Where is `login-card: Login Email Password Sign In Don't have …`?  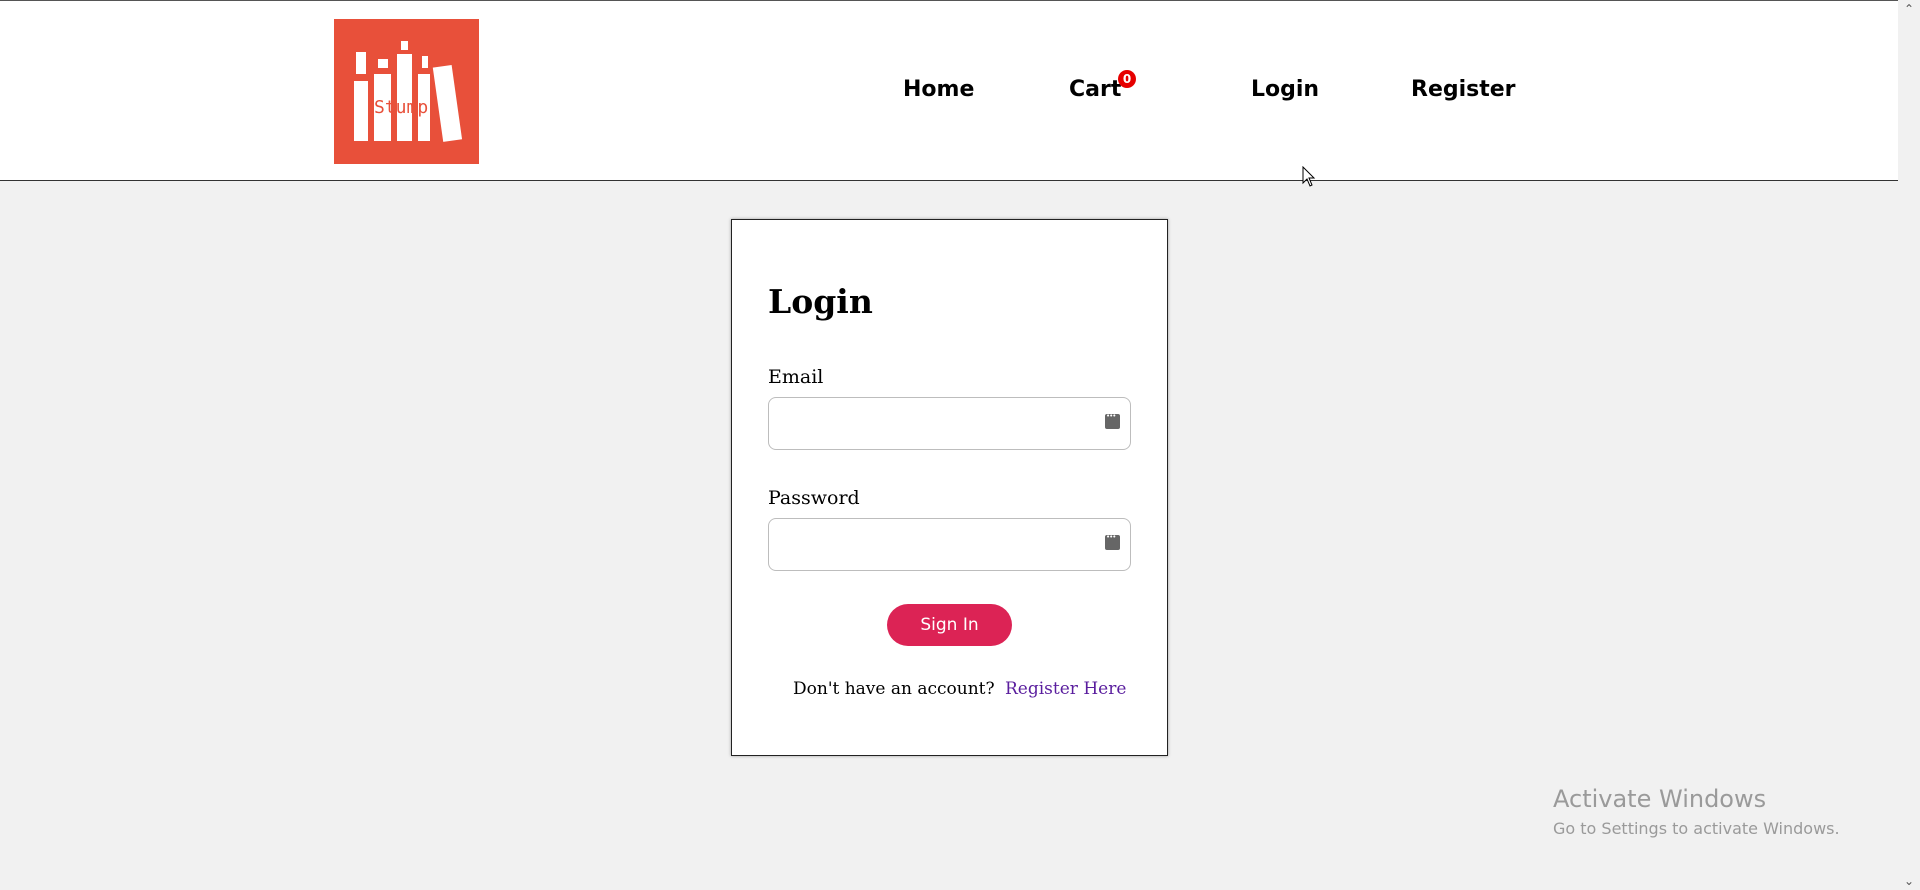
login-card: Login Email Password Sign In Don't have … is located at coordinates (949, 487).